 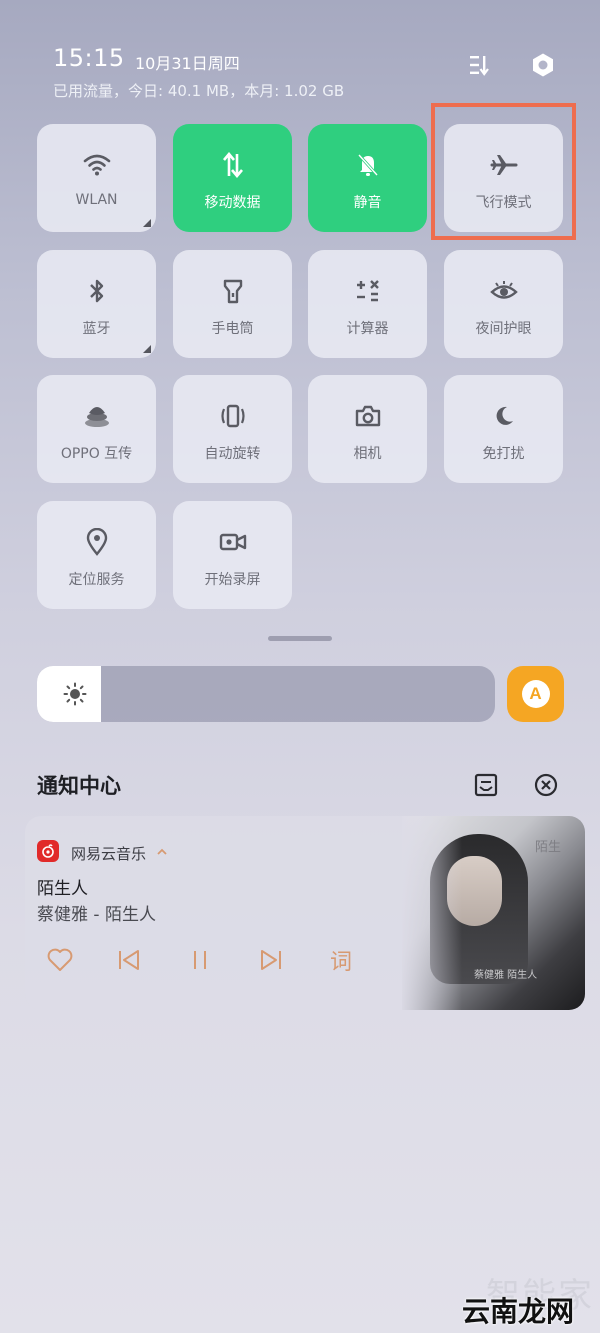 What do you see at coordinates (162, 852) in the screenshot?
I see `chevron-up-icon` at bounding box center [162, 852].